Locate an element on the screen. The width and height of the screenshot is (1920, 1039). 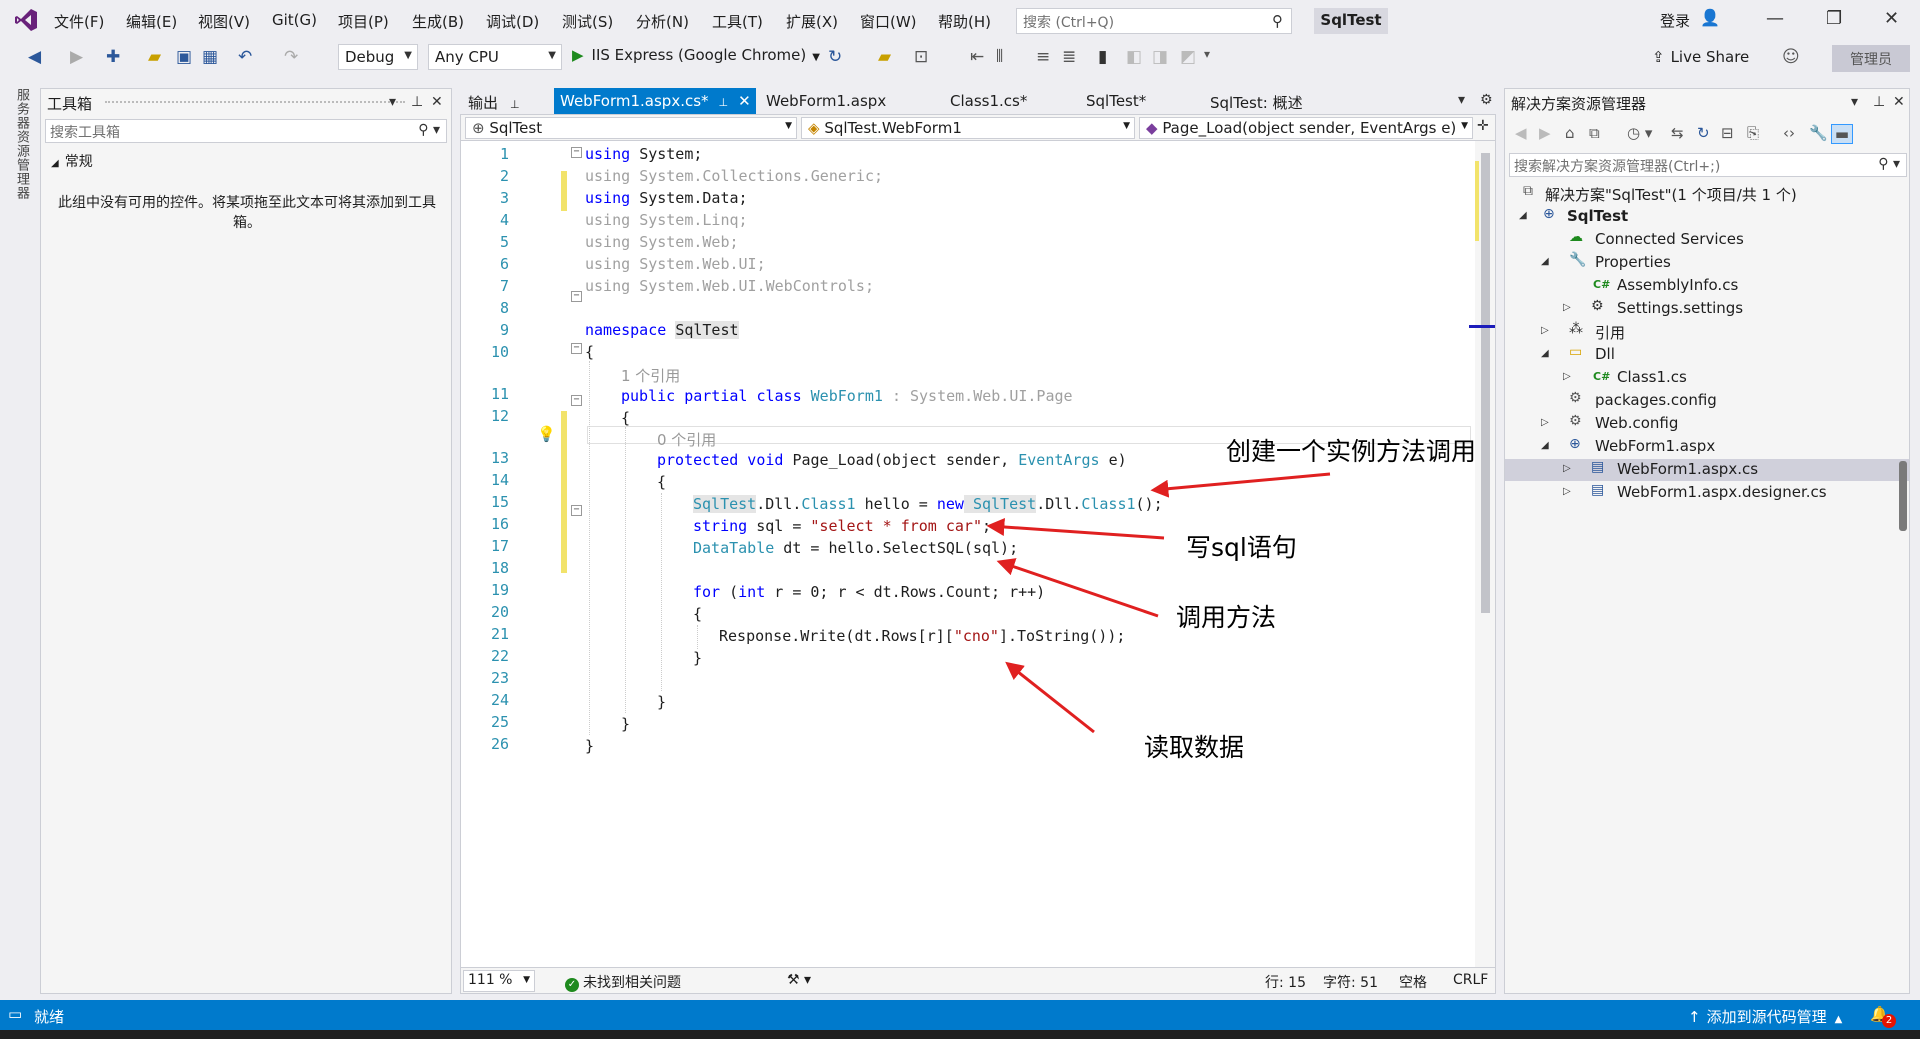
tree-packages-config: ⚙ packages.config is located at coordinates (1707, 401).